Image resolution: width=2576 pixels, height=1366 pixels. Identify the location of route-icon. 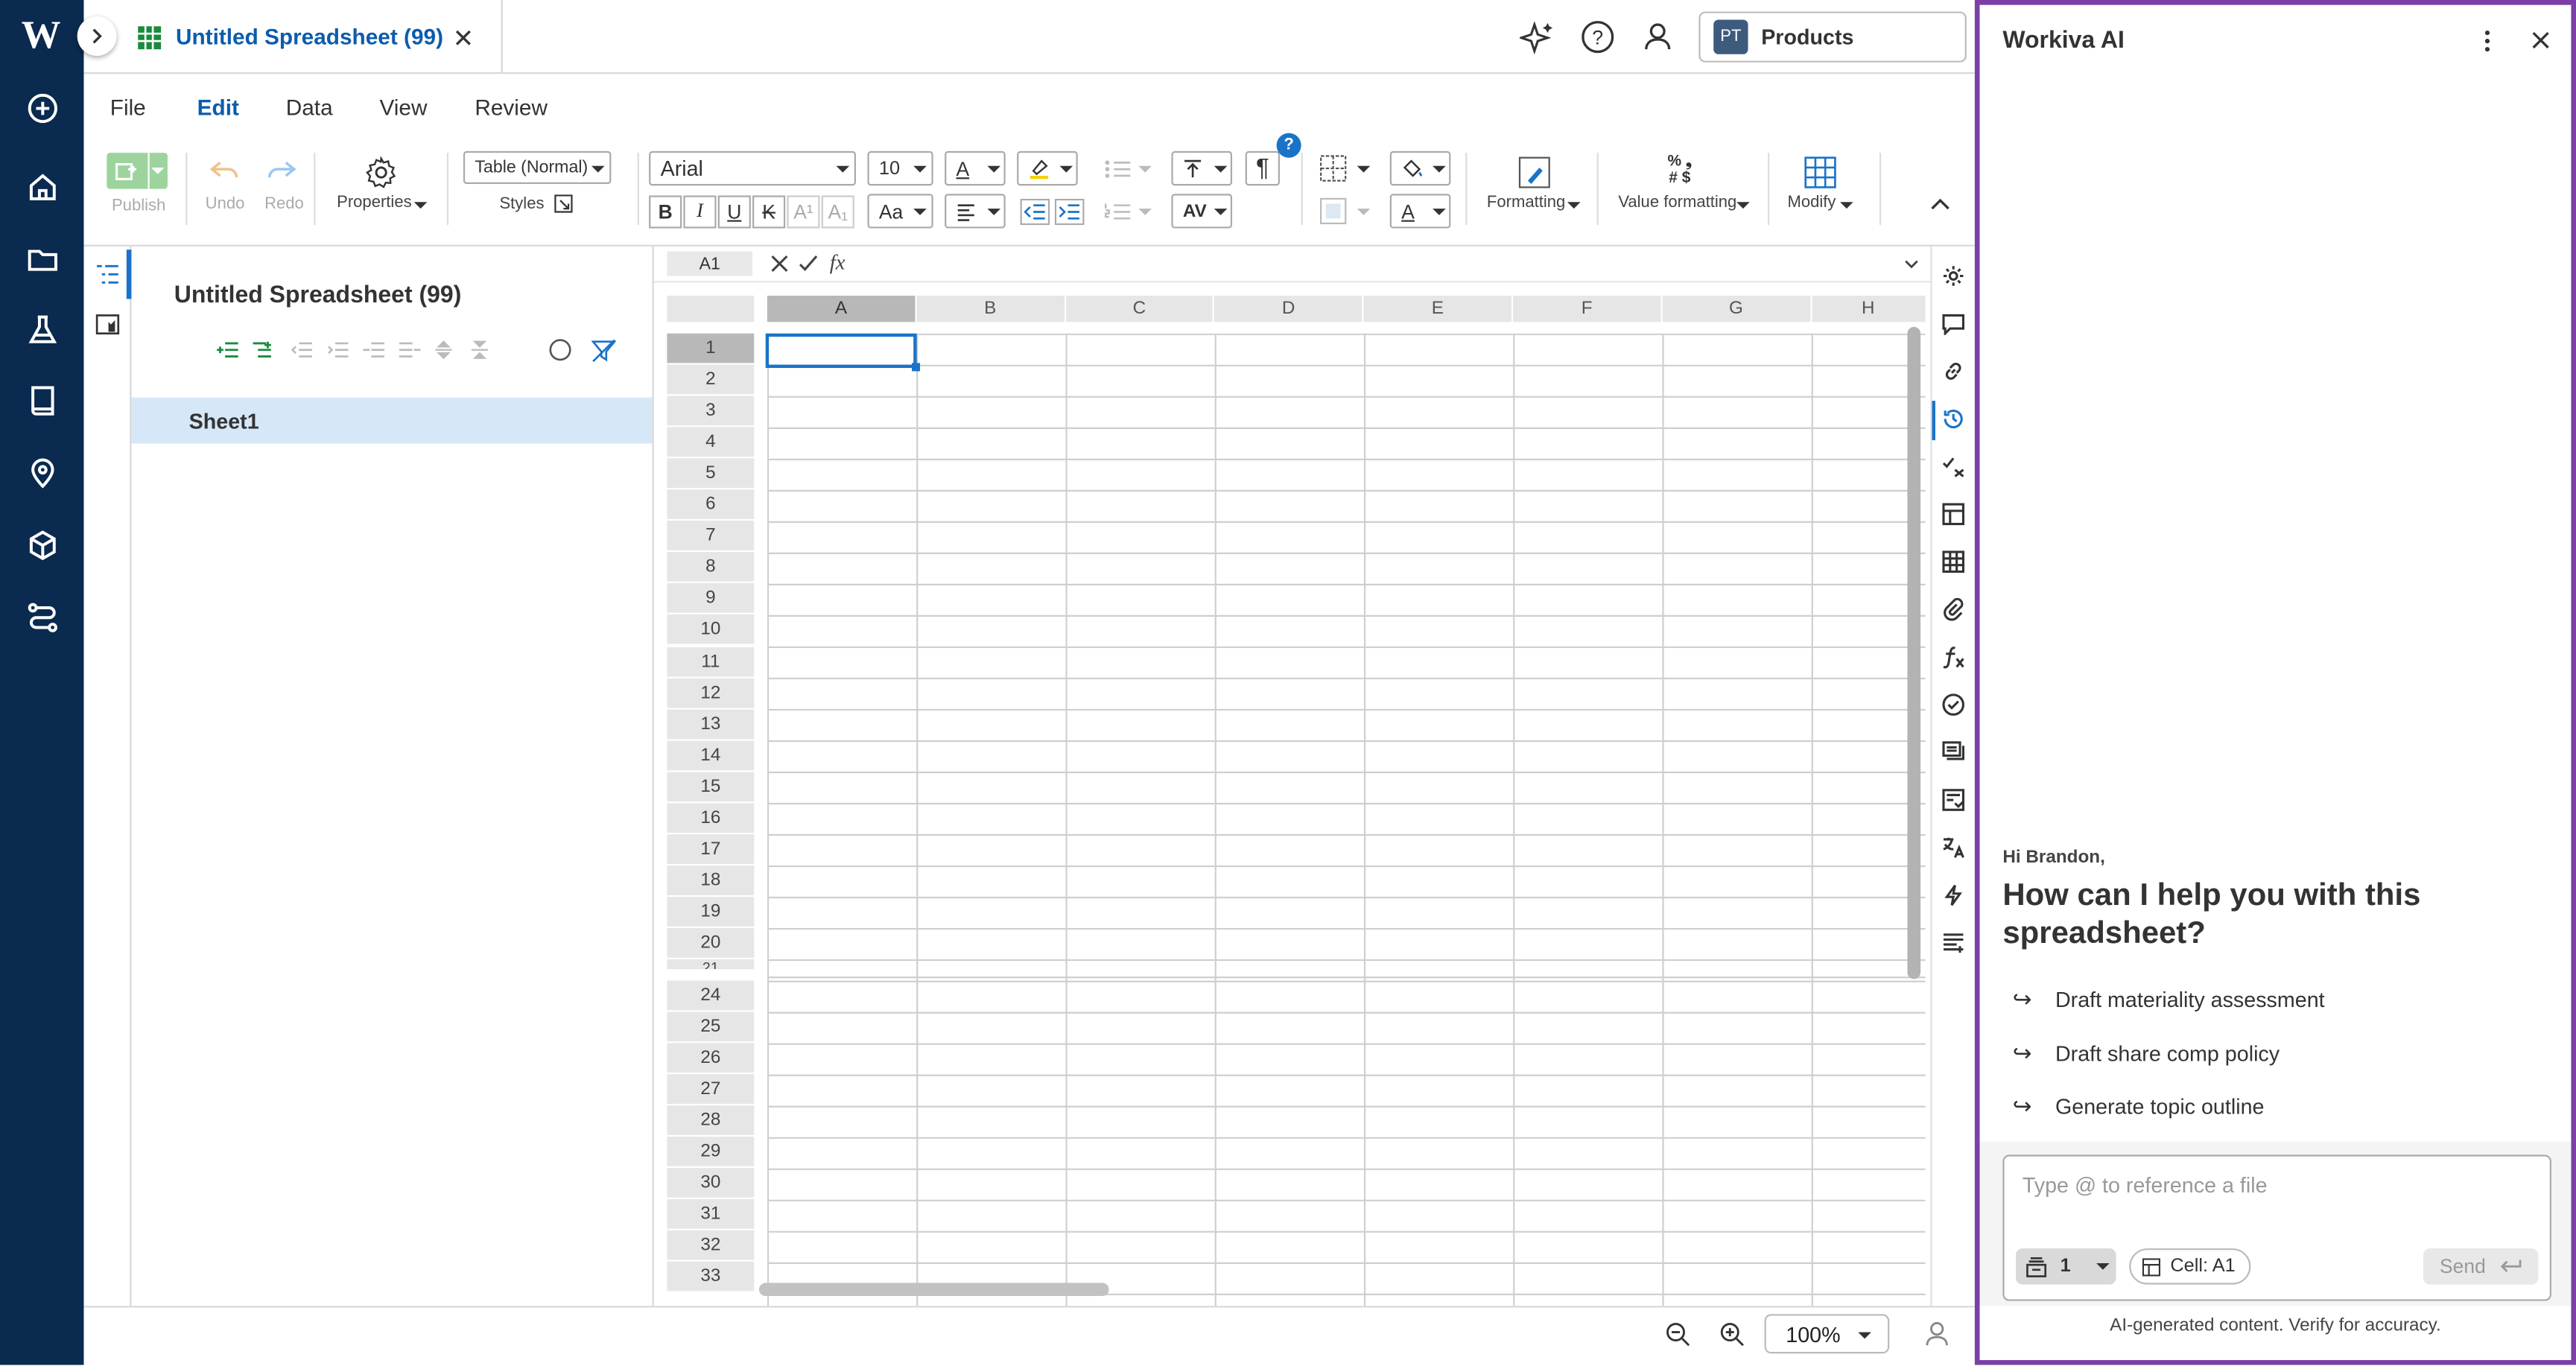
(43, 618).